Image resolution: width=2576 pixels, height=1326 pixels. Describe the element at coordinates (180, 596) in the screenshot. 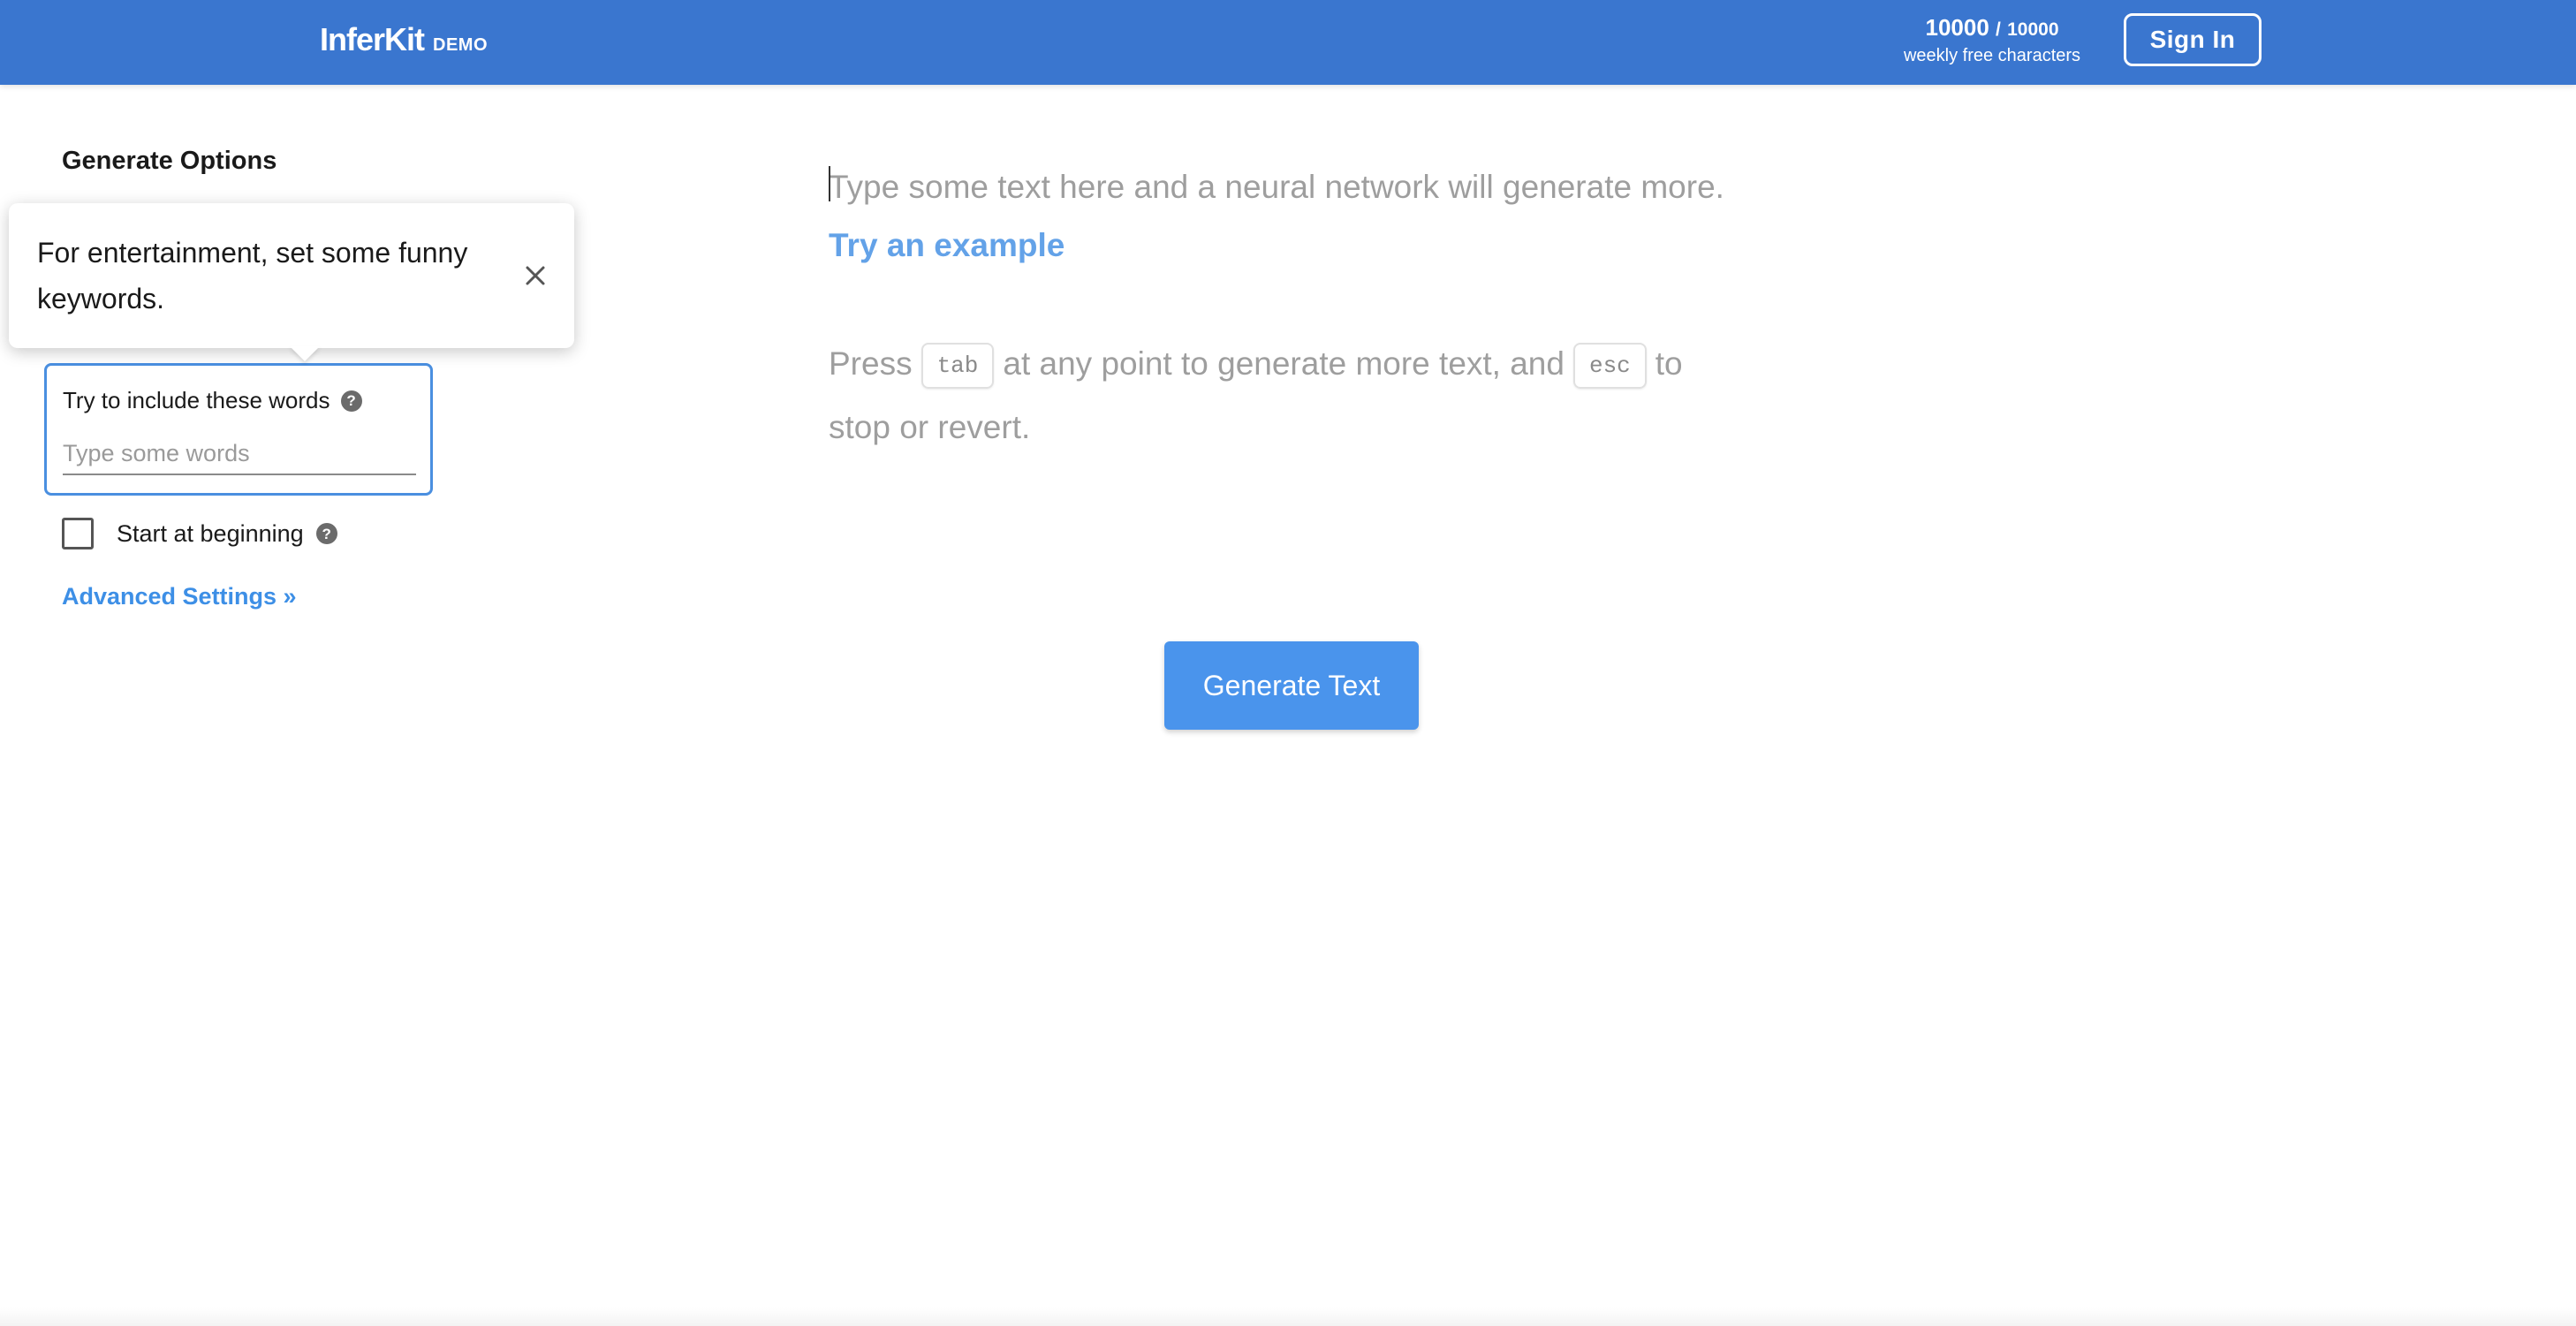

I see `advanced-settings-link: Advanced Settings »` at that location.